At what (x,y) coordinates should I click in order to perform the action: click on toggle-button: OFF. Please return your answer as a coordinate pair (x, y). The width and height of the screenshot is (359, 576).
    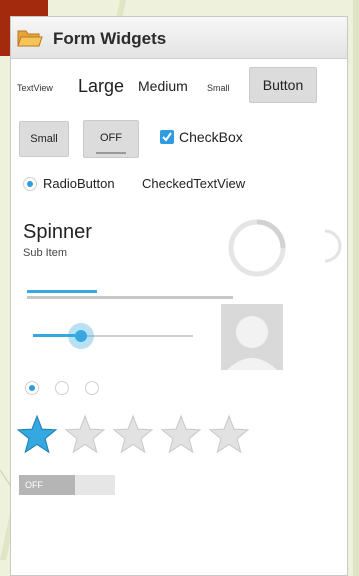
    Looking at the image, I should click on (111, 139).